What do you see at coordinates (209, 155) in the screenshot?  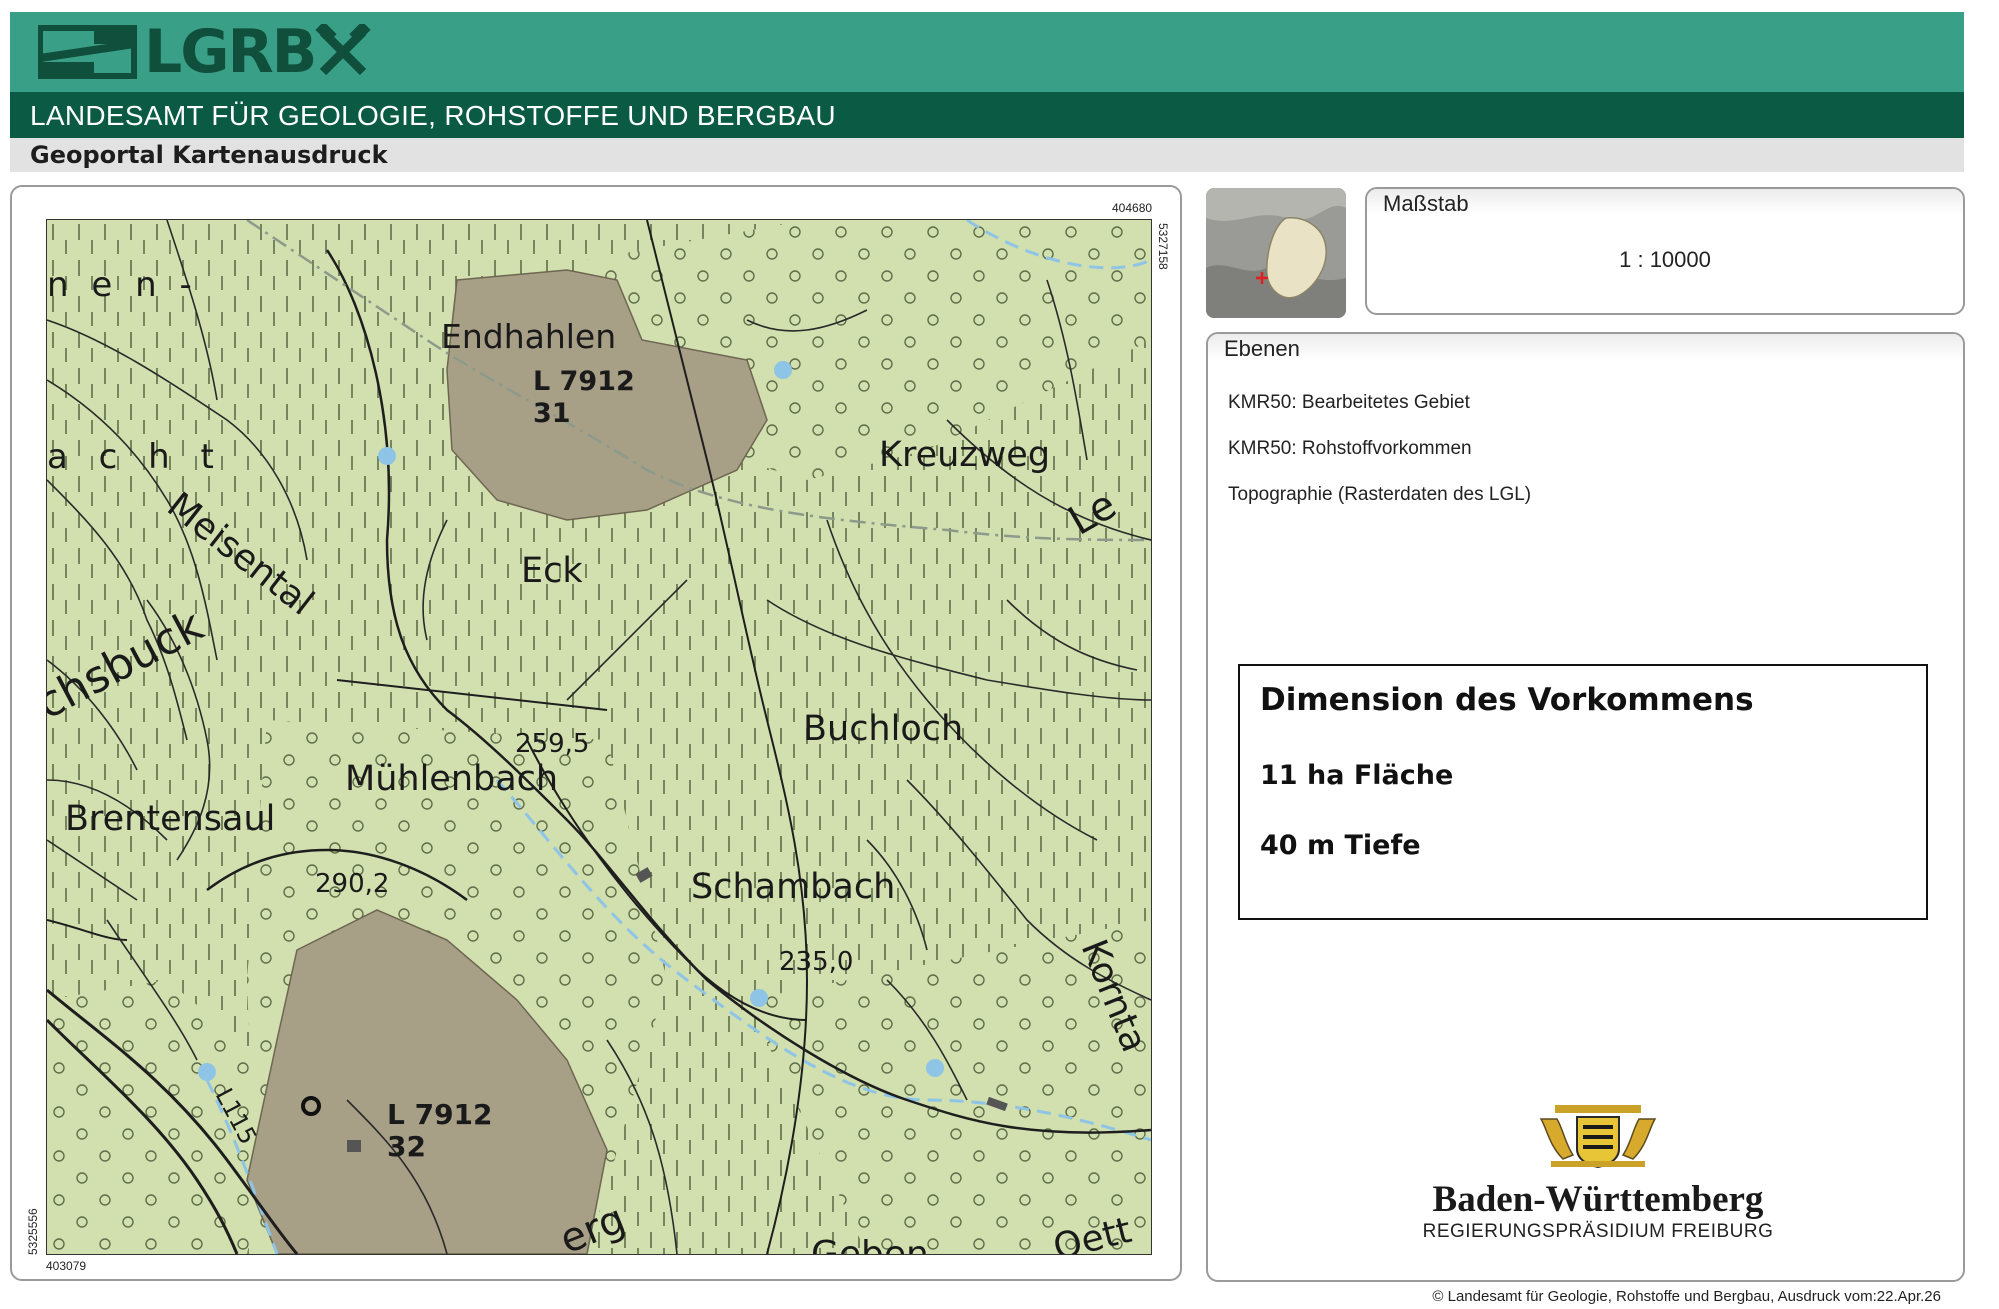 I see `page-title: Geoportal Kartenausdruck` at bounding box center [209, 155].